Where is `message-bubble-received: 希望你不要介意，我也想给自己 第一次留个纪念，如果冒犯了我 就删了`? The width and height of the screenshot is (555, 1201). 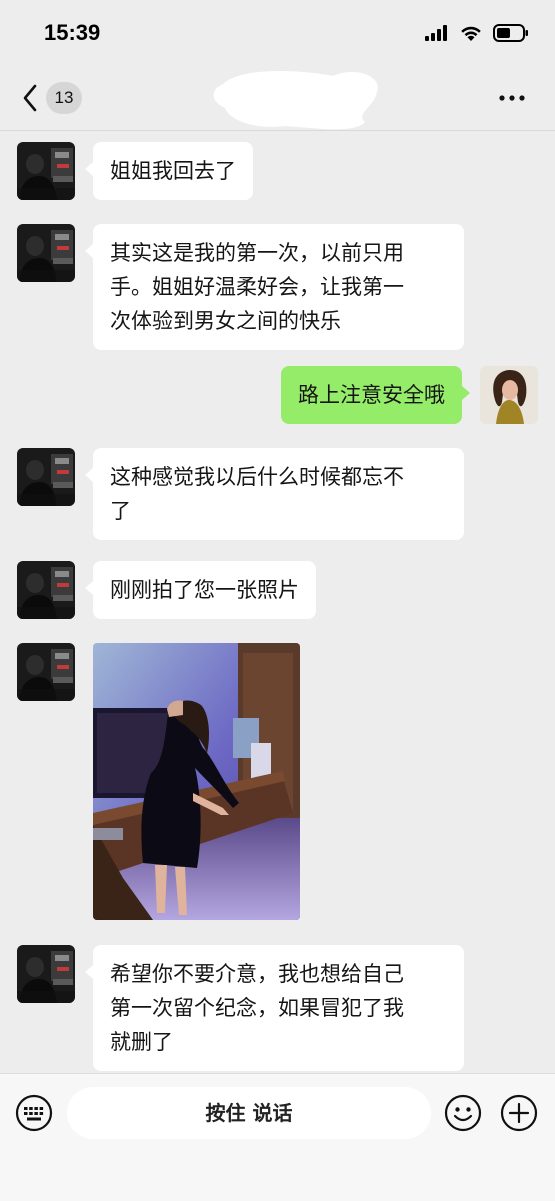 message-bubble-received: 希望你不要介意，我也想给自己 第一次留个纪念，如果冒犯了我 就删了 is located at coordinates (274, 1008).